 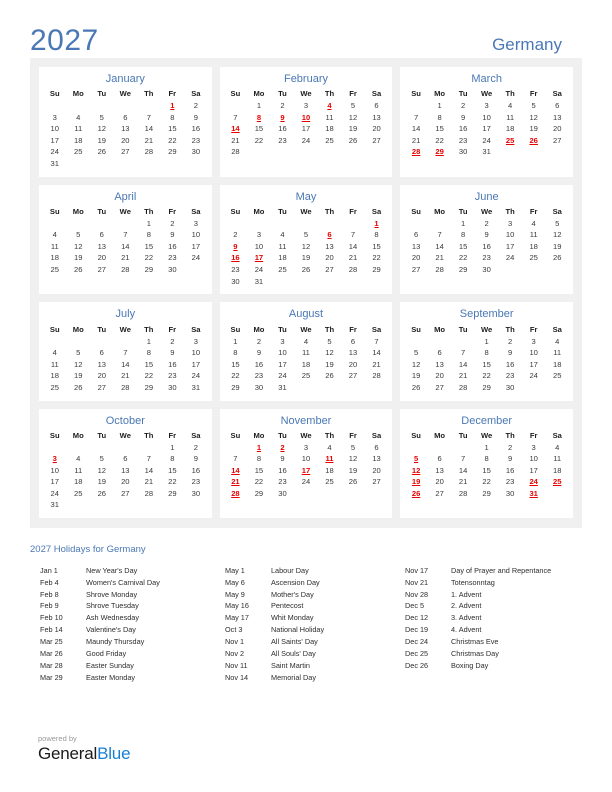 I want to click on day-cell-holiday: 17, so click(x=306, y=471).